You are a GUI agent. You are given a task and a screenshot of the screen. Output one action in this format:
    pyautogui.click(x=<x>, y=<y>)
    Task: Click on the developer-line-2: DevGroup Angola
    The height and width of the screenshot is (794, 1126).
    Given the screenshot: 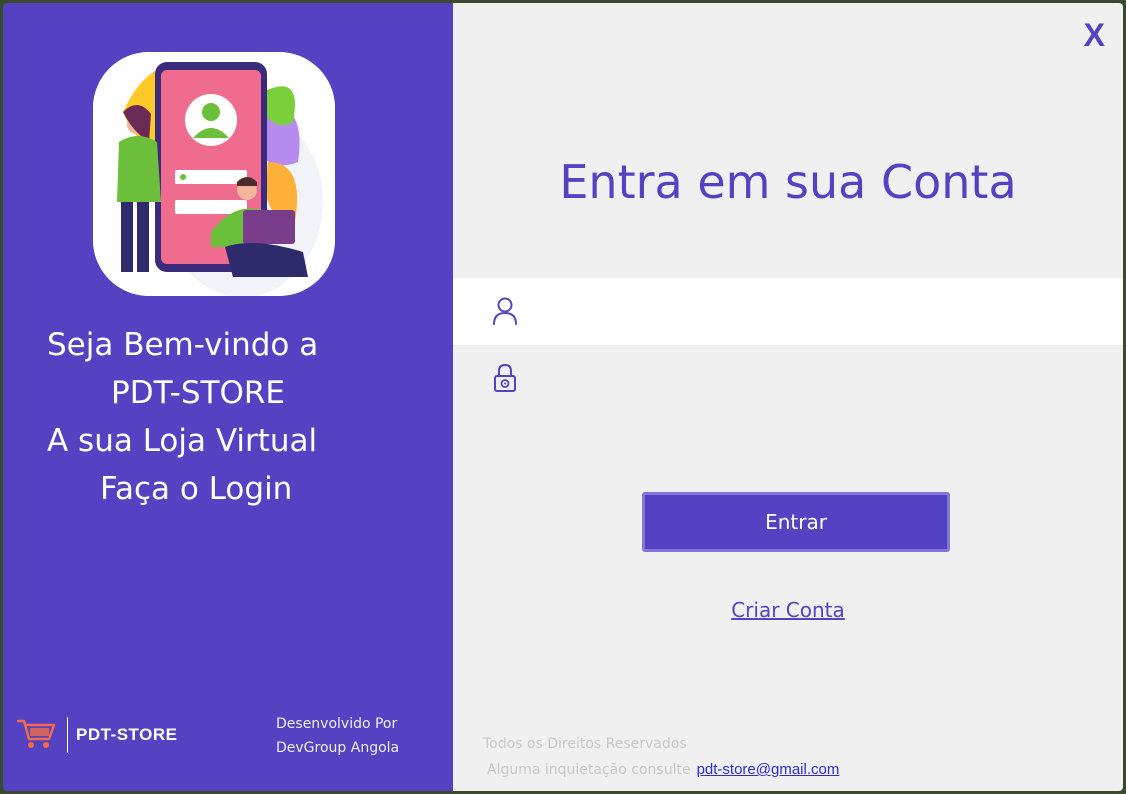 What is the action you would take?
    pyautogui.click(x=338, y=748)
    